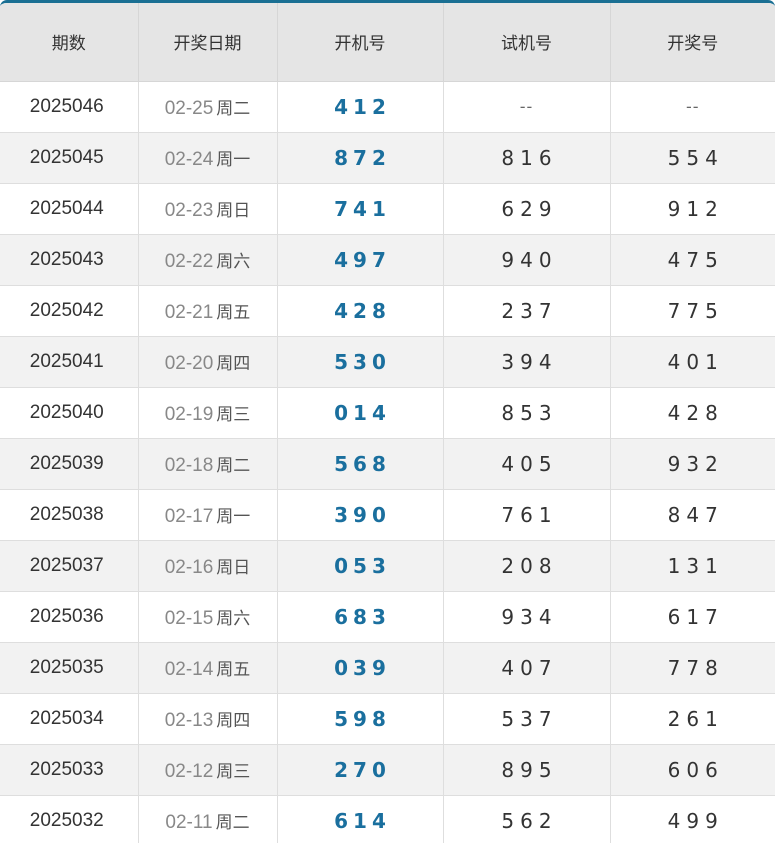  I want to click on draw-date-cell: 02-21 周五, so click(208, 311).